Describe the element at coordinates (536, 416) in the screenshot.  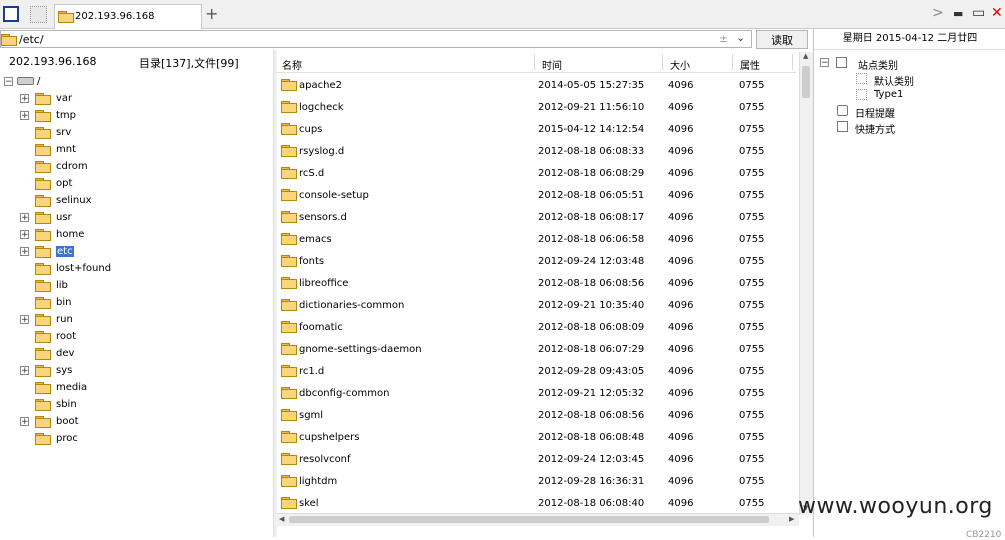
I see `file-row: sgml 2012-08-18 06:08:56 4096 0755` at that location.